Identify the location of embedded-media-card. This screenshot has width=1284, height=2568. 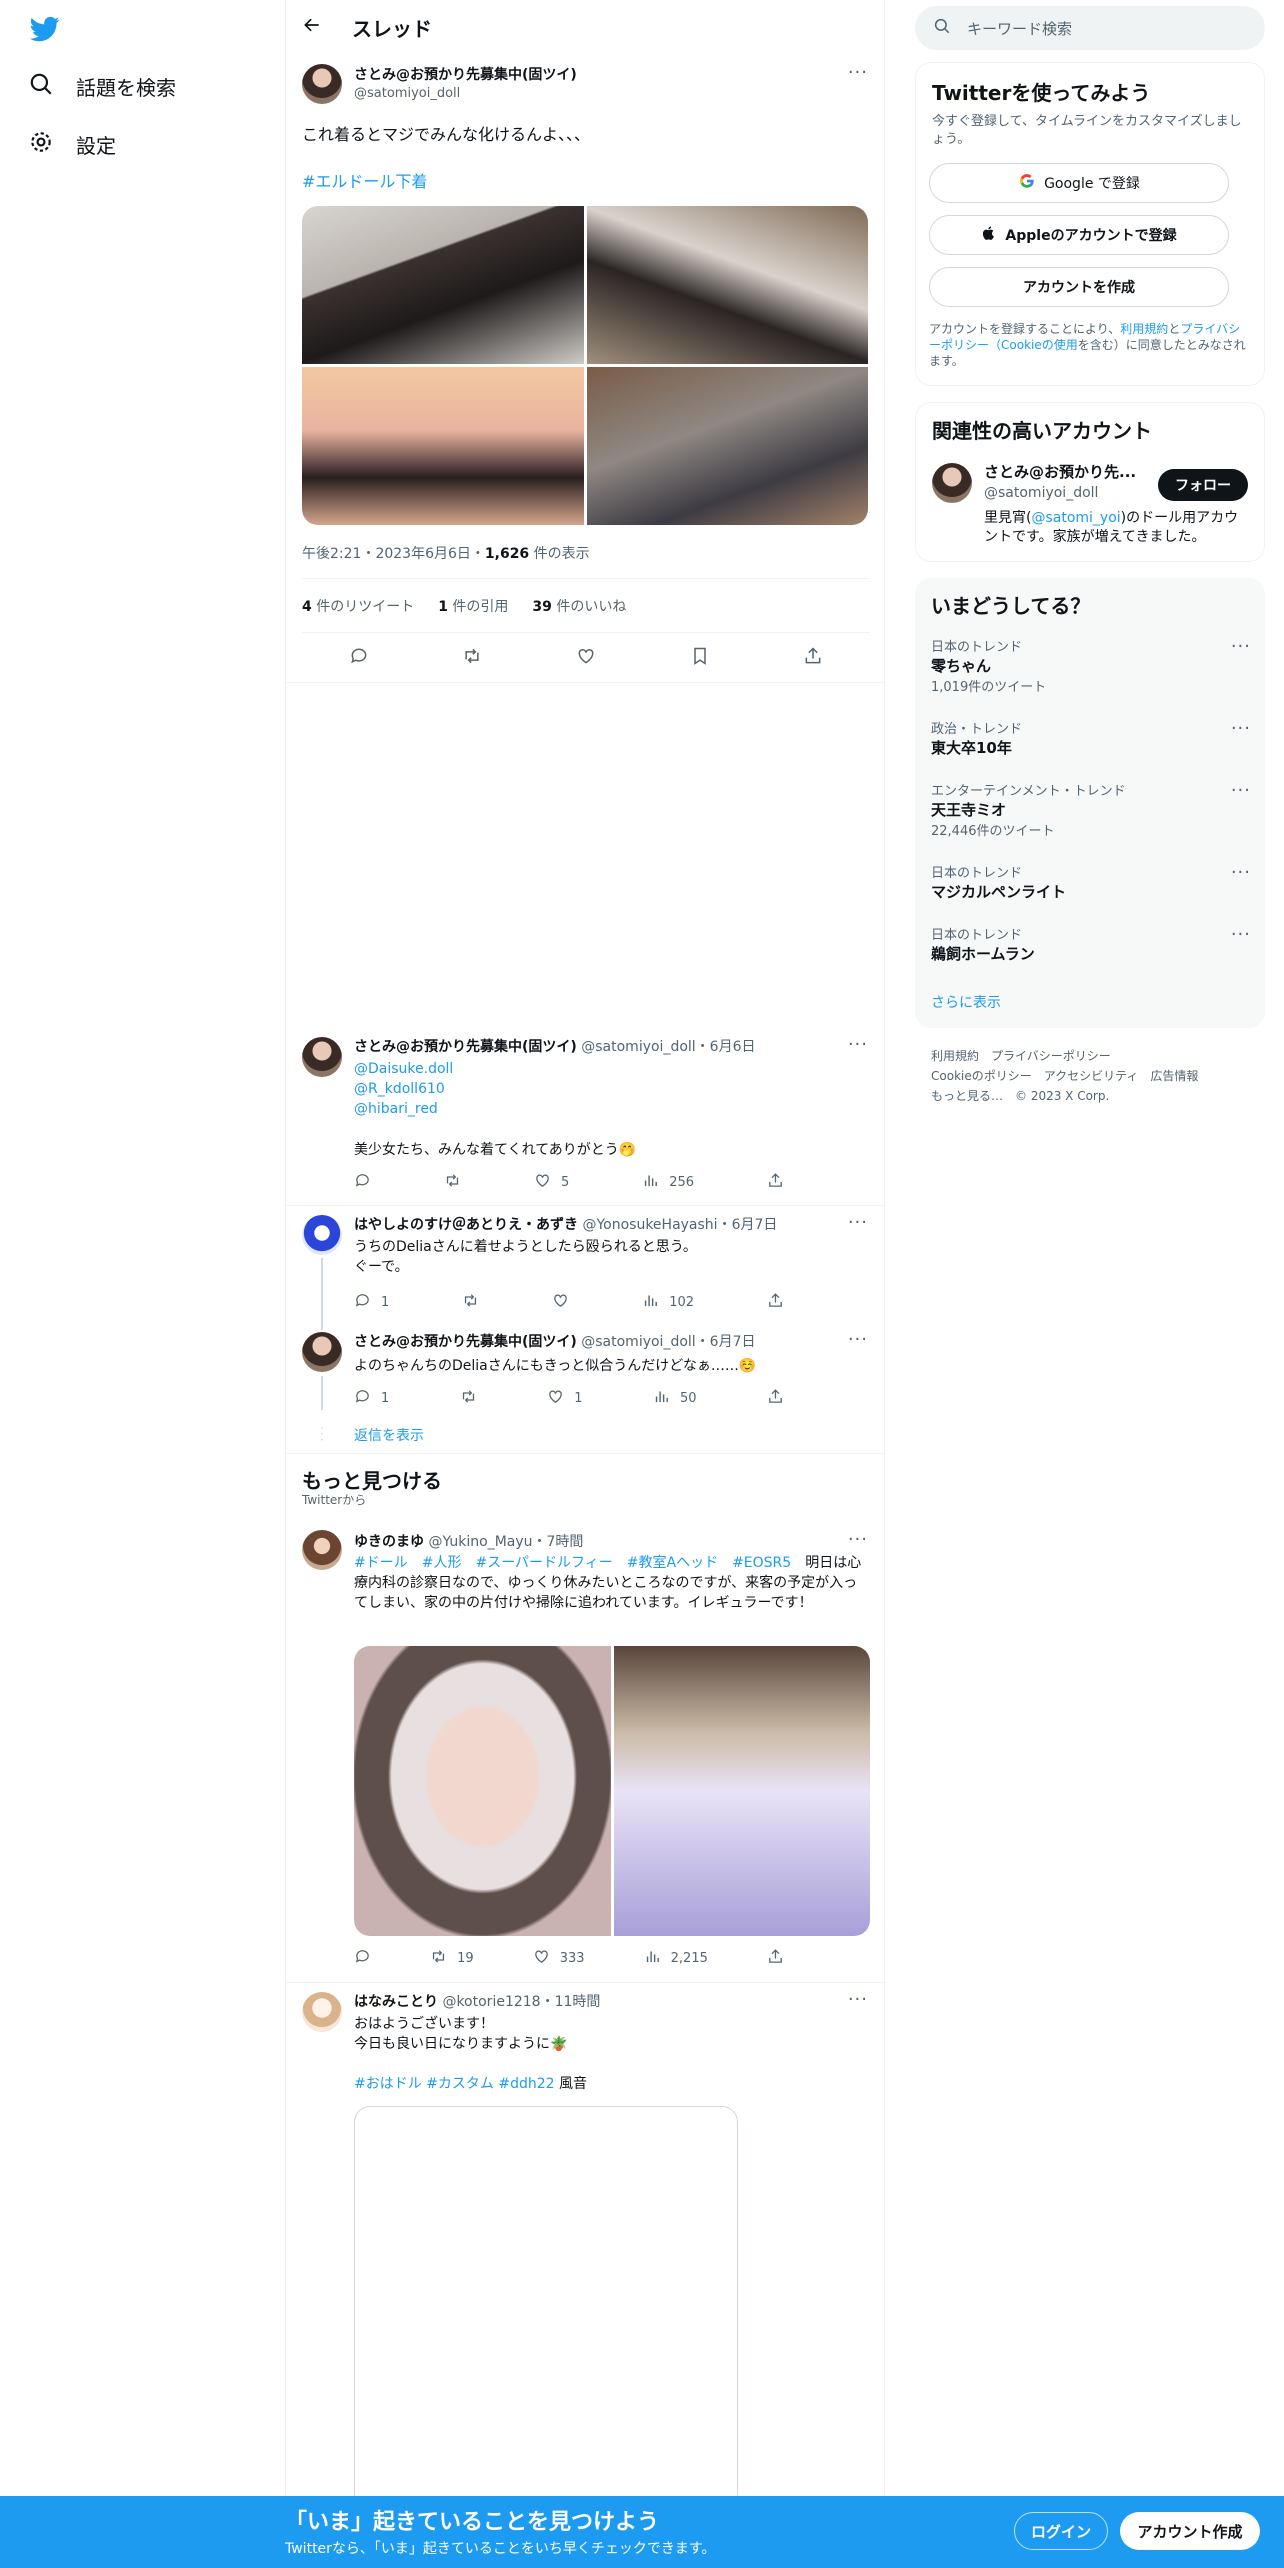
(546, 2316).